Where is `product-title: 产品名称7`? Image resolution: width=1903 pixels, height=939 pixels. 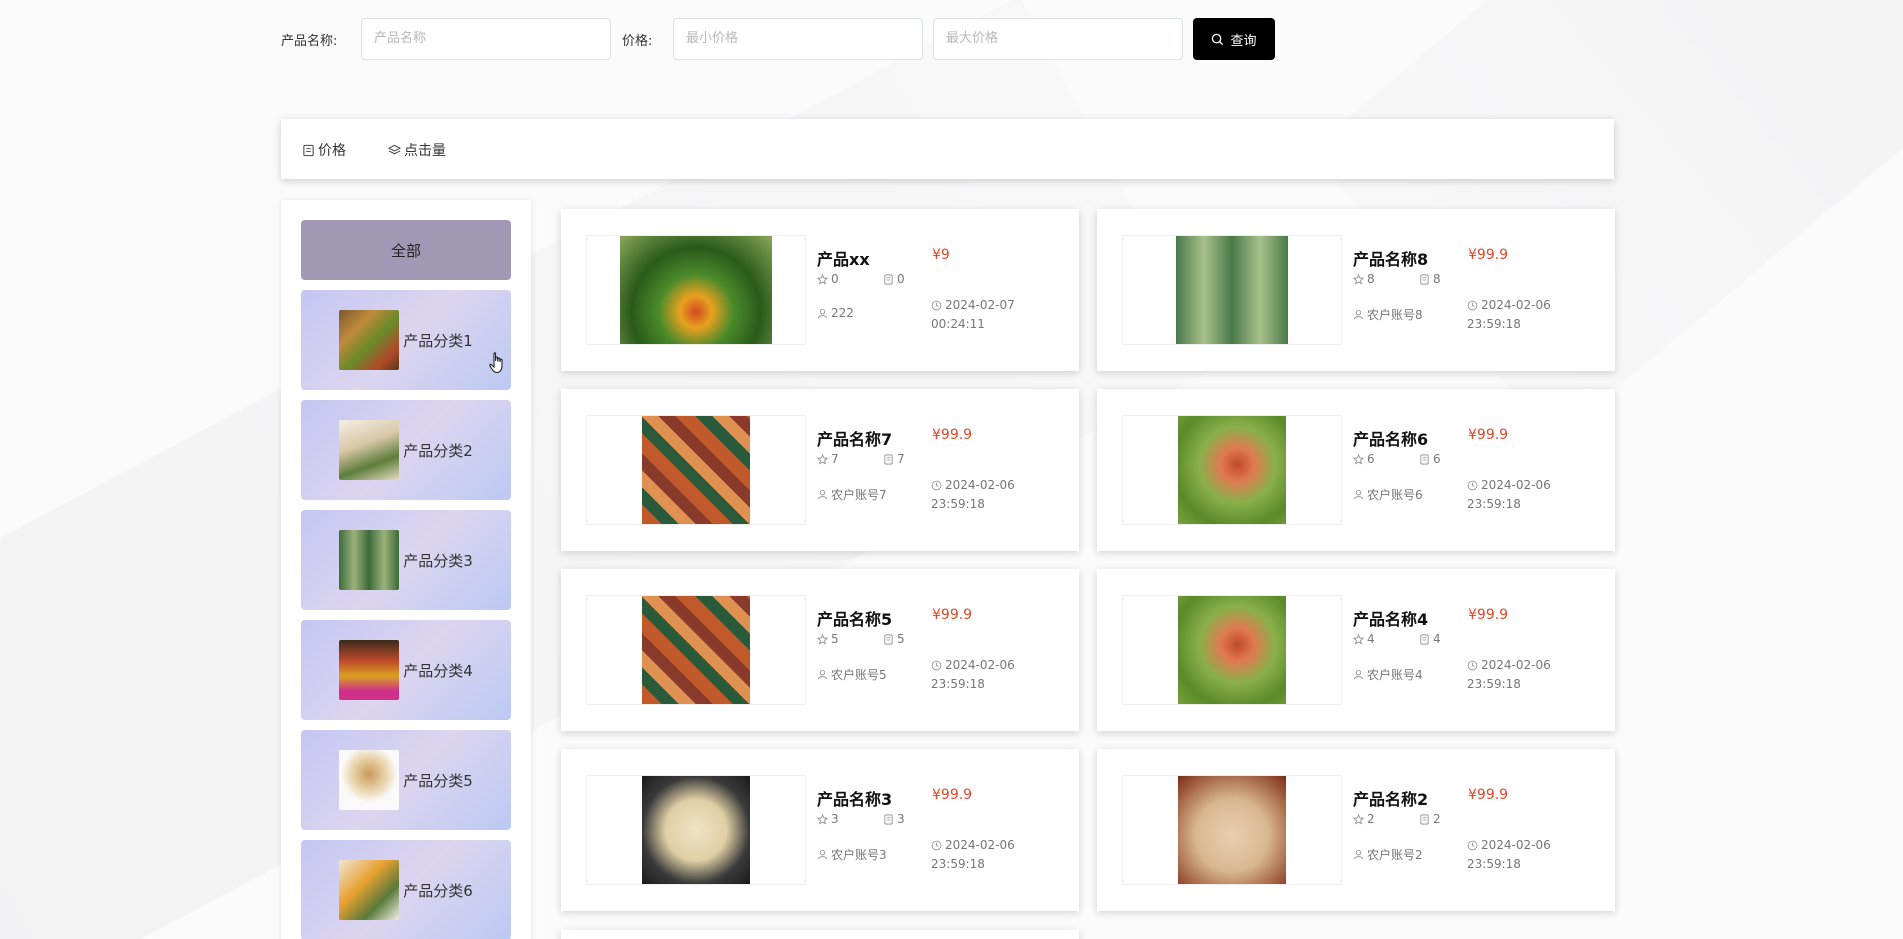 product-title: 产品名称7 is located at coordinates (855, 439).